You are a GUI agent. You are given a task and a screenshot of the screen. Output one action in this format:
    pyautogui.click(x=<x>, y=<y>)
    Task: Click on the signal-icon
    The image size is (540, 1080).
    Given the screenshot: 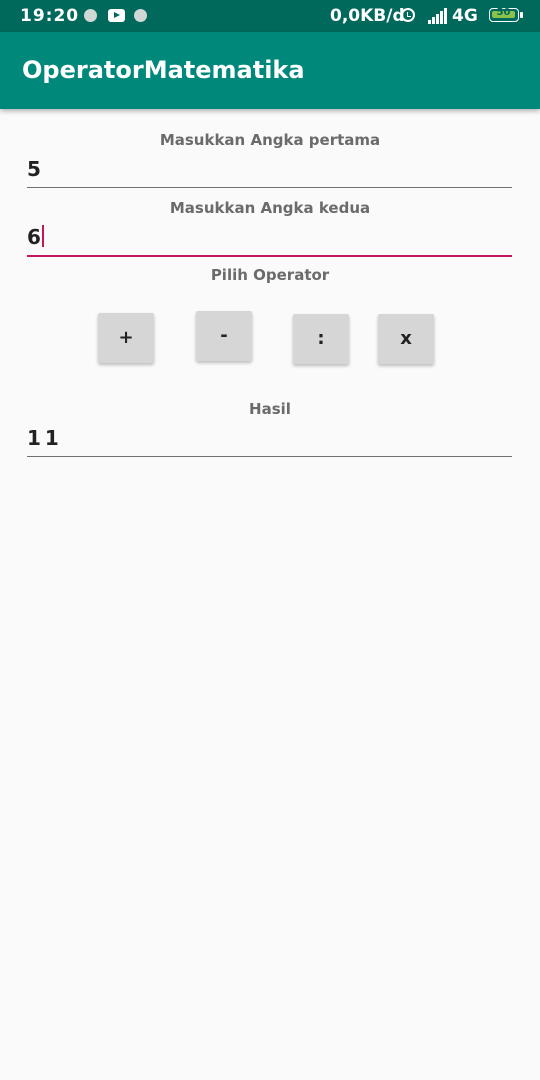 What is the action you would take?
    pyautogui.click(x=438, y=16)
    